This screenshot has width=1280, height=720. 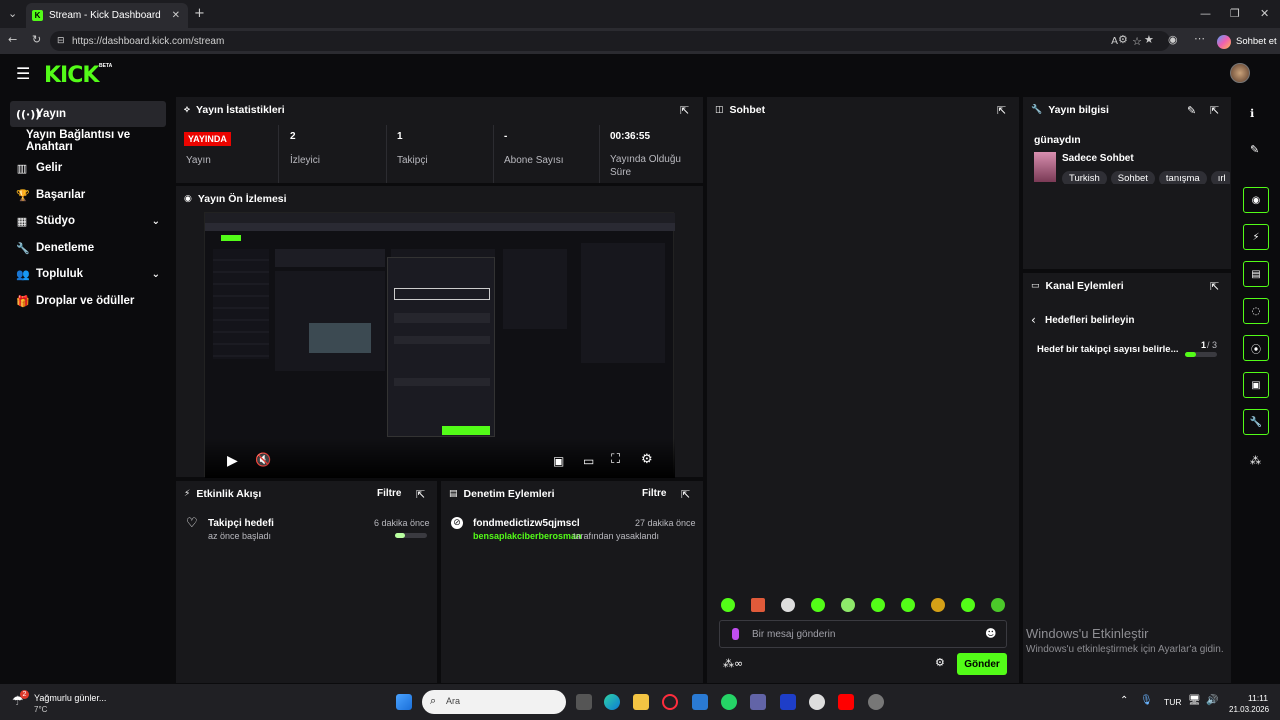 What do you see at coordinates (1249, 709) in the screenshot?
I see `clock-date: 21.03.2026` at bounding box center [1249, 709].